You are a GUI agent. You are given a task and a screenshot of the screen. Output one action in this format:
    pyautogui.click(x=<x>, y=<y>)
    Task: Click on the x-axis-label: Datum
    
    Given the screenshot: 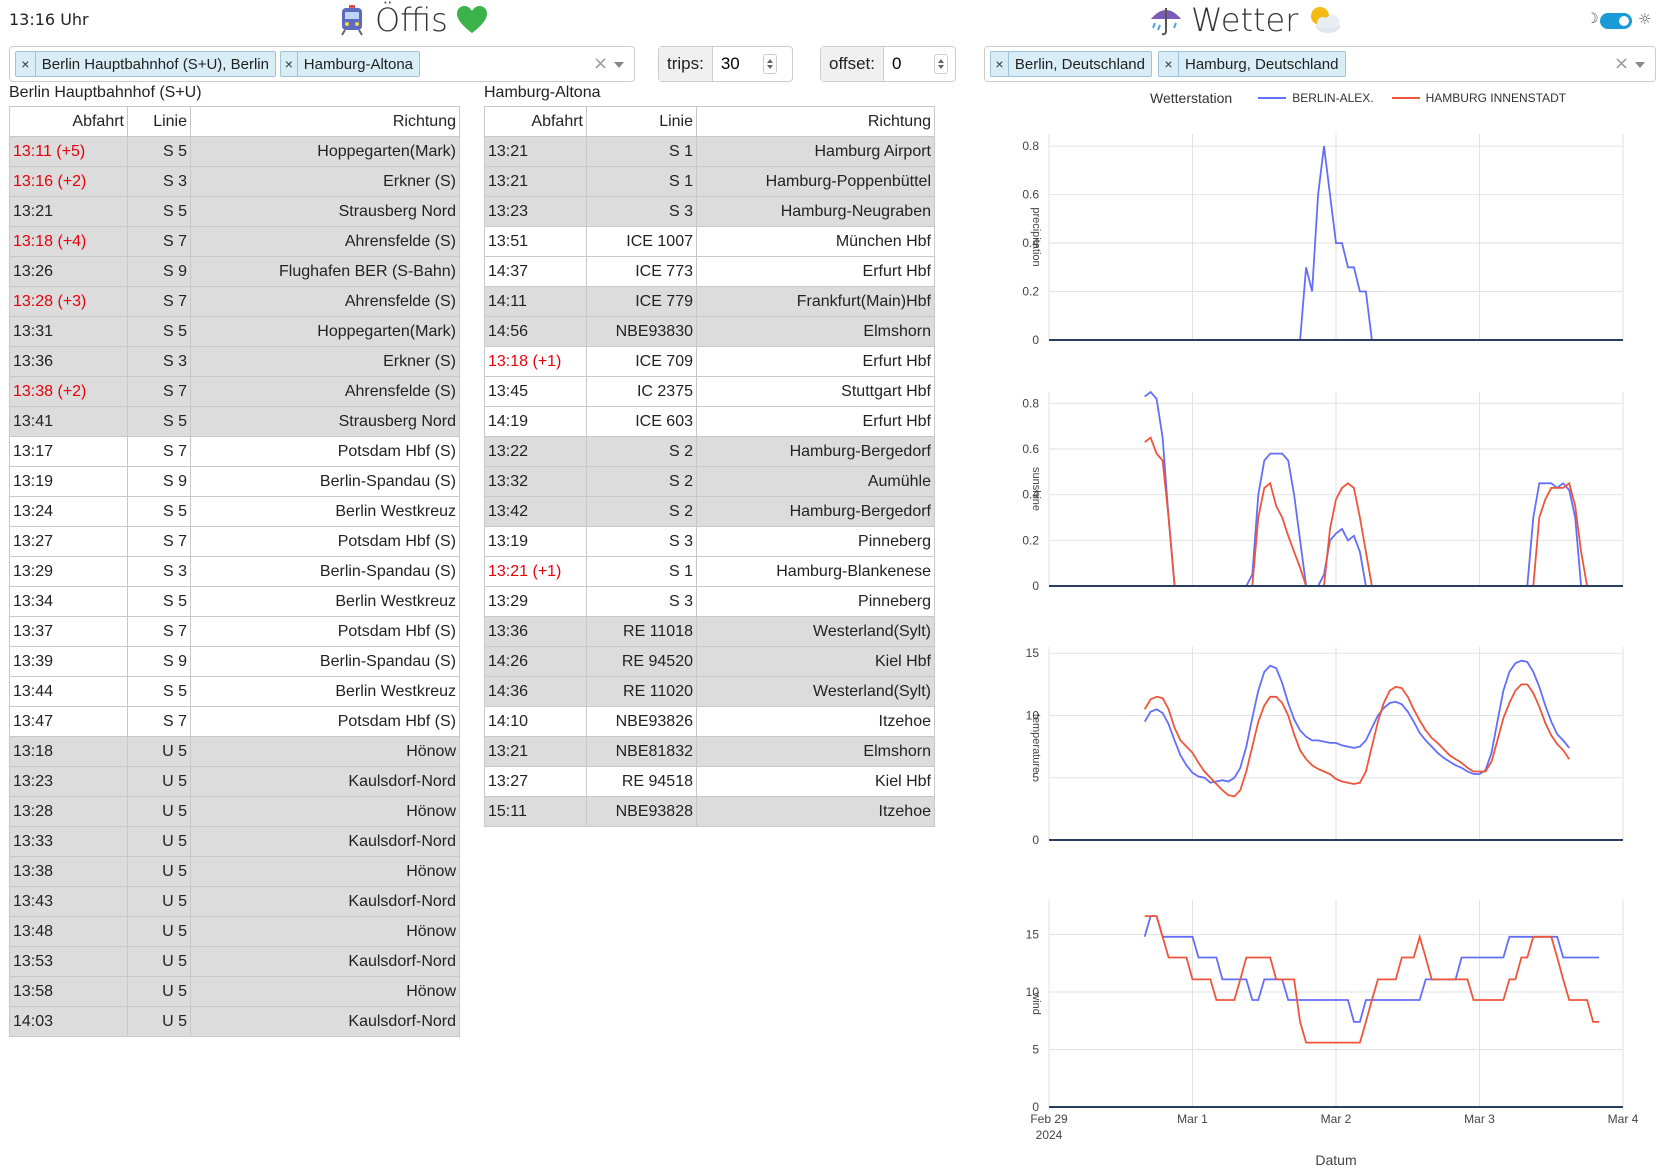 What is the action you would take?
    pyautogui.click(x=1335, y=1160)
    